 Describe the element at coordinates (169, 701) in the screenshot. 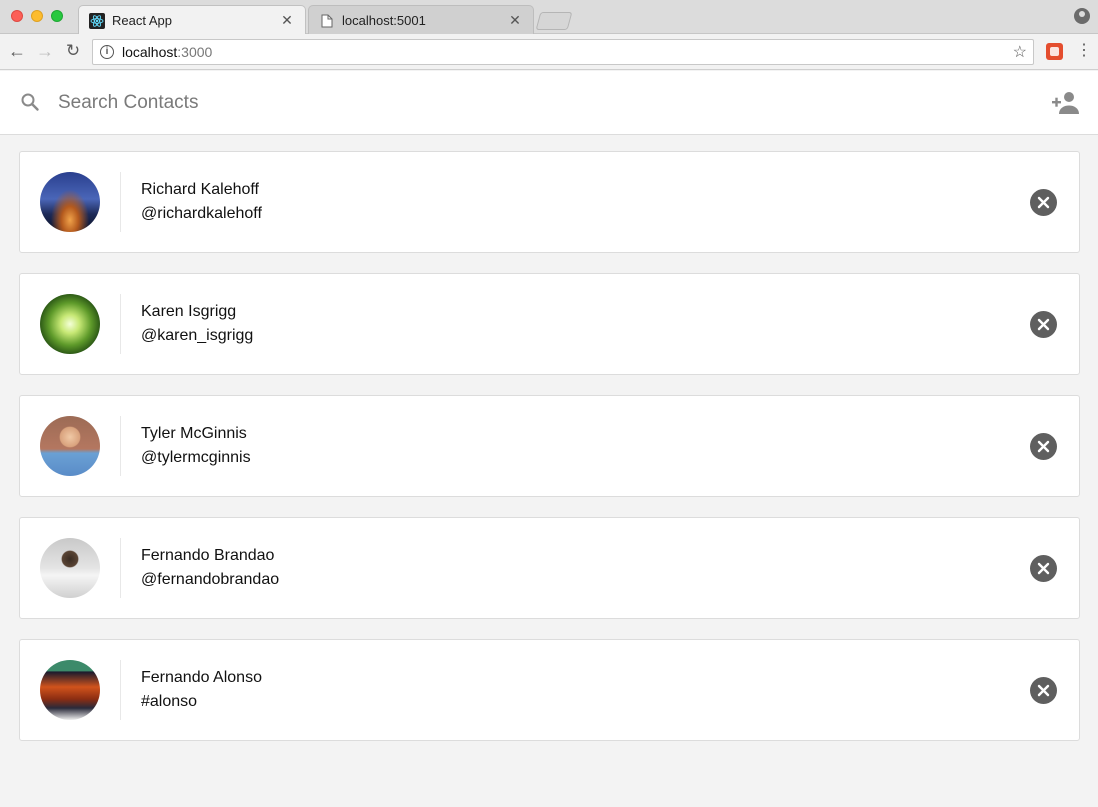

I see `contact-handle: #alonso` at that location.